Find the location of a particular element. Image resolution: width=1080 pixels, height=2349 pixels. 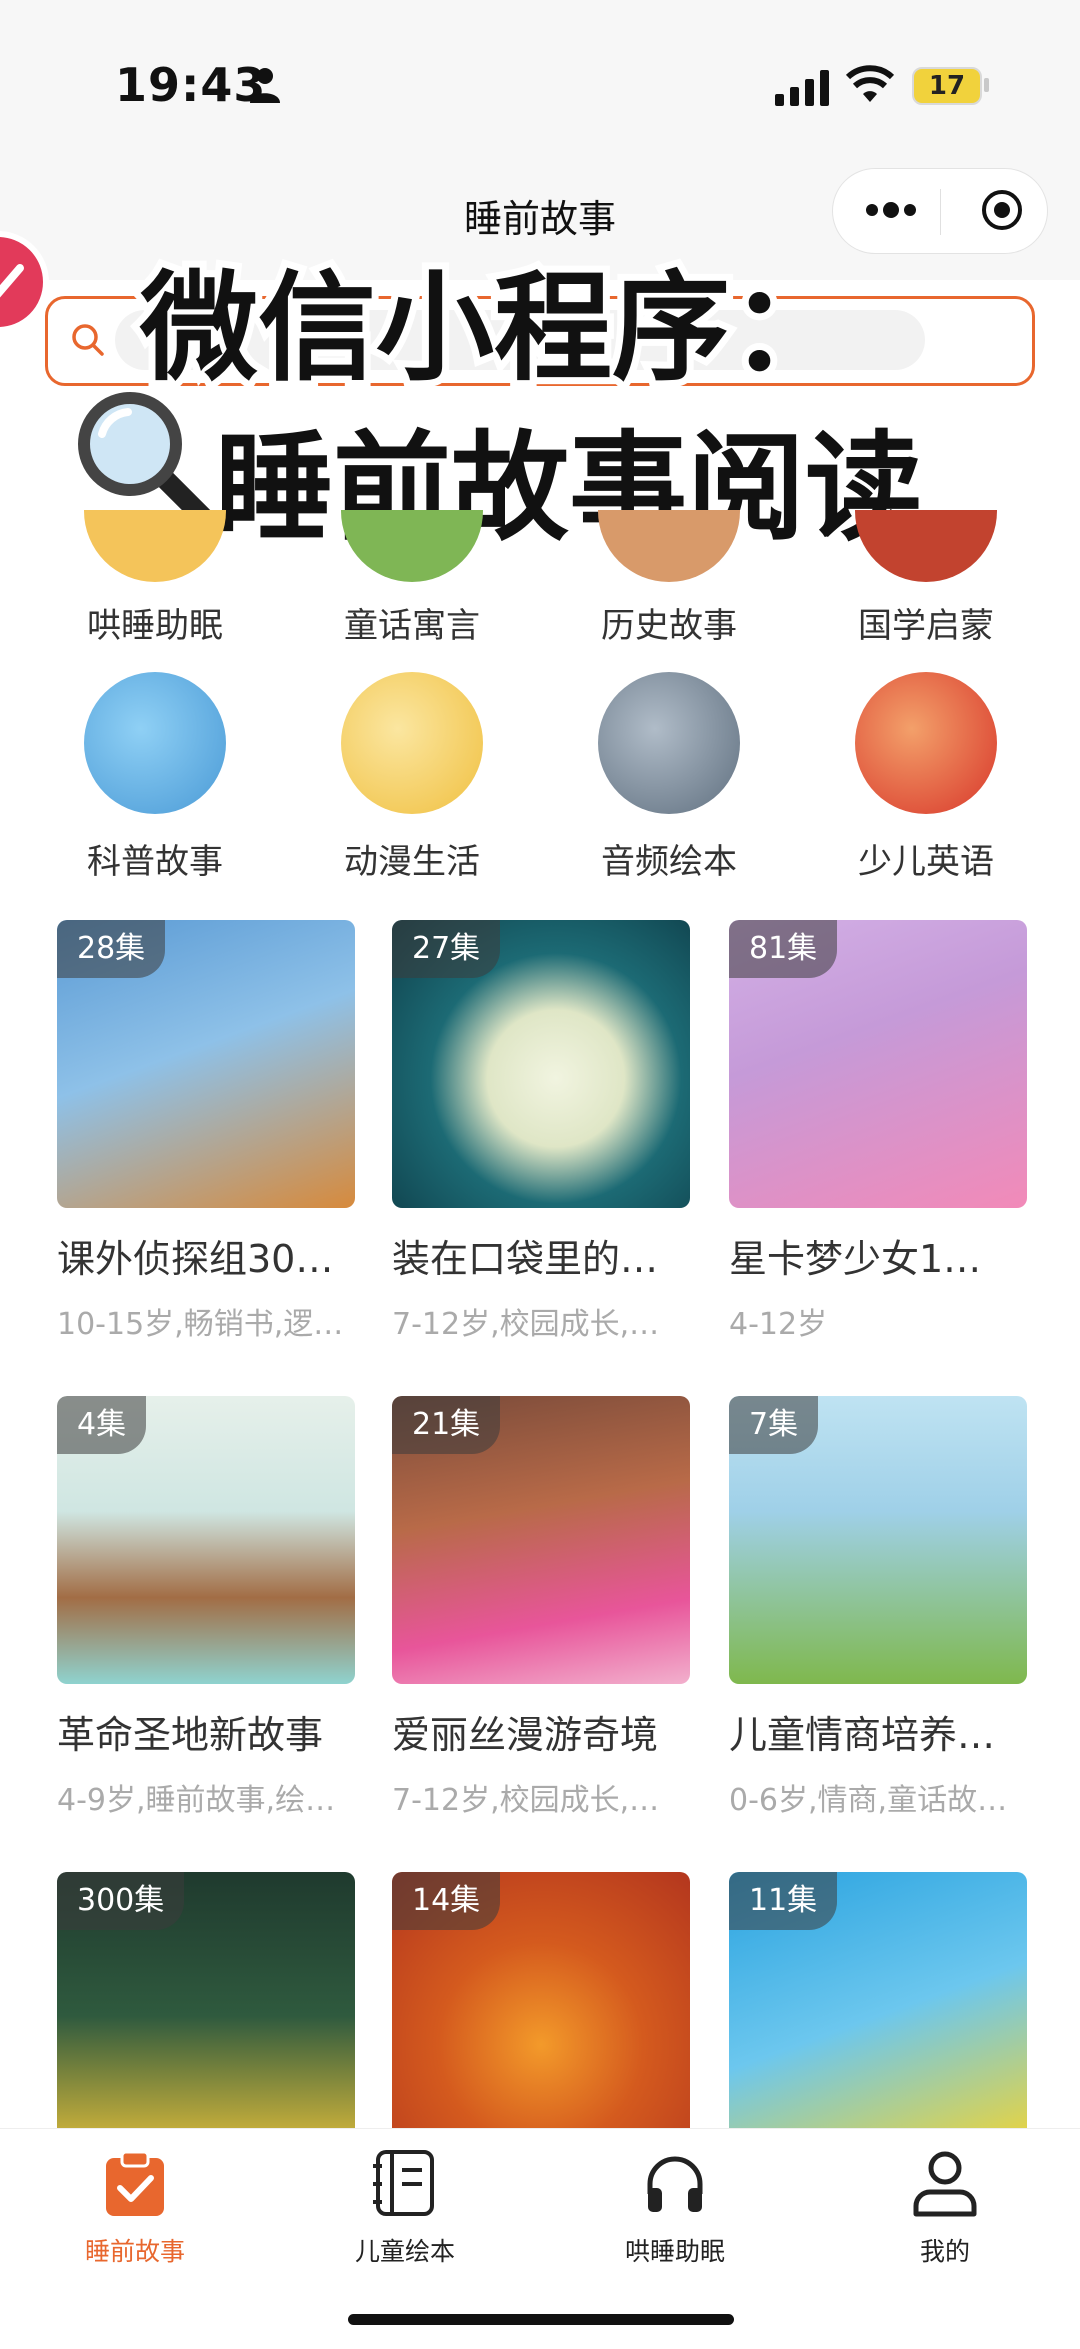

tab-label: 睡前故事 is located at coordinates (134, 2251).